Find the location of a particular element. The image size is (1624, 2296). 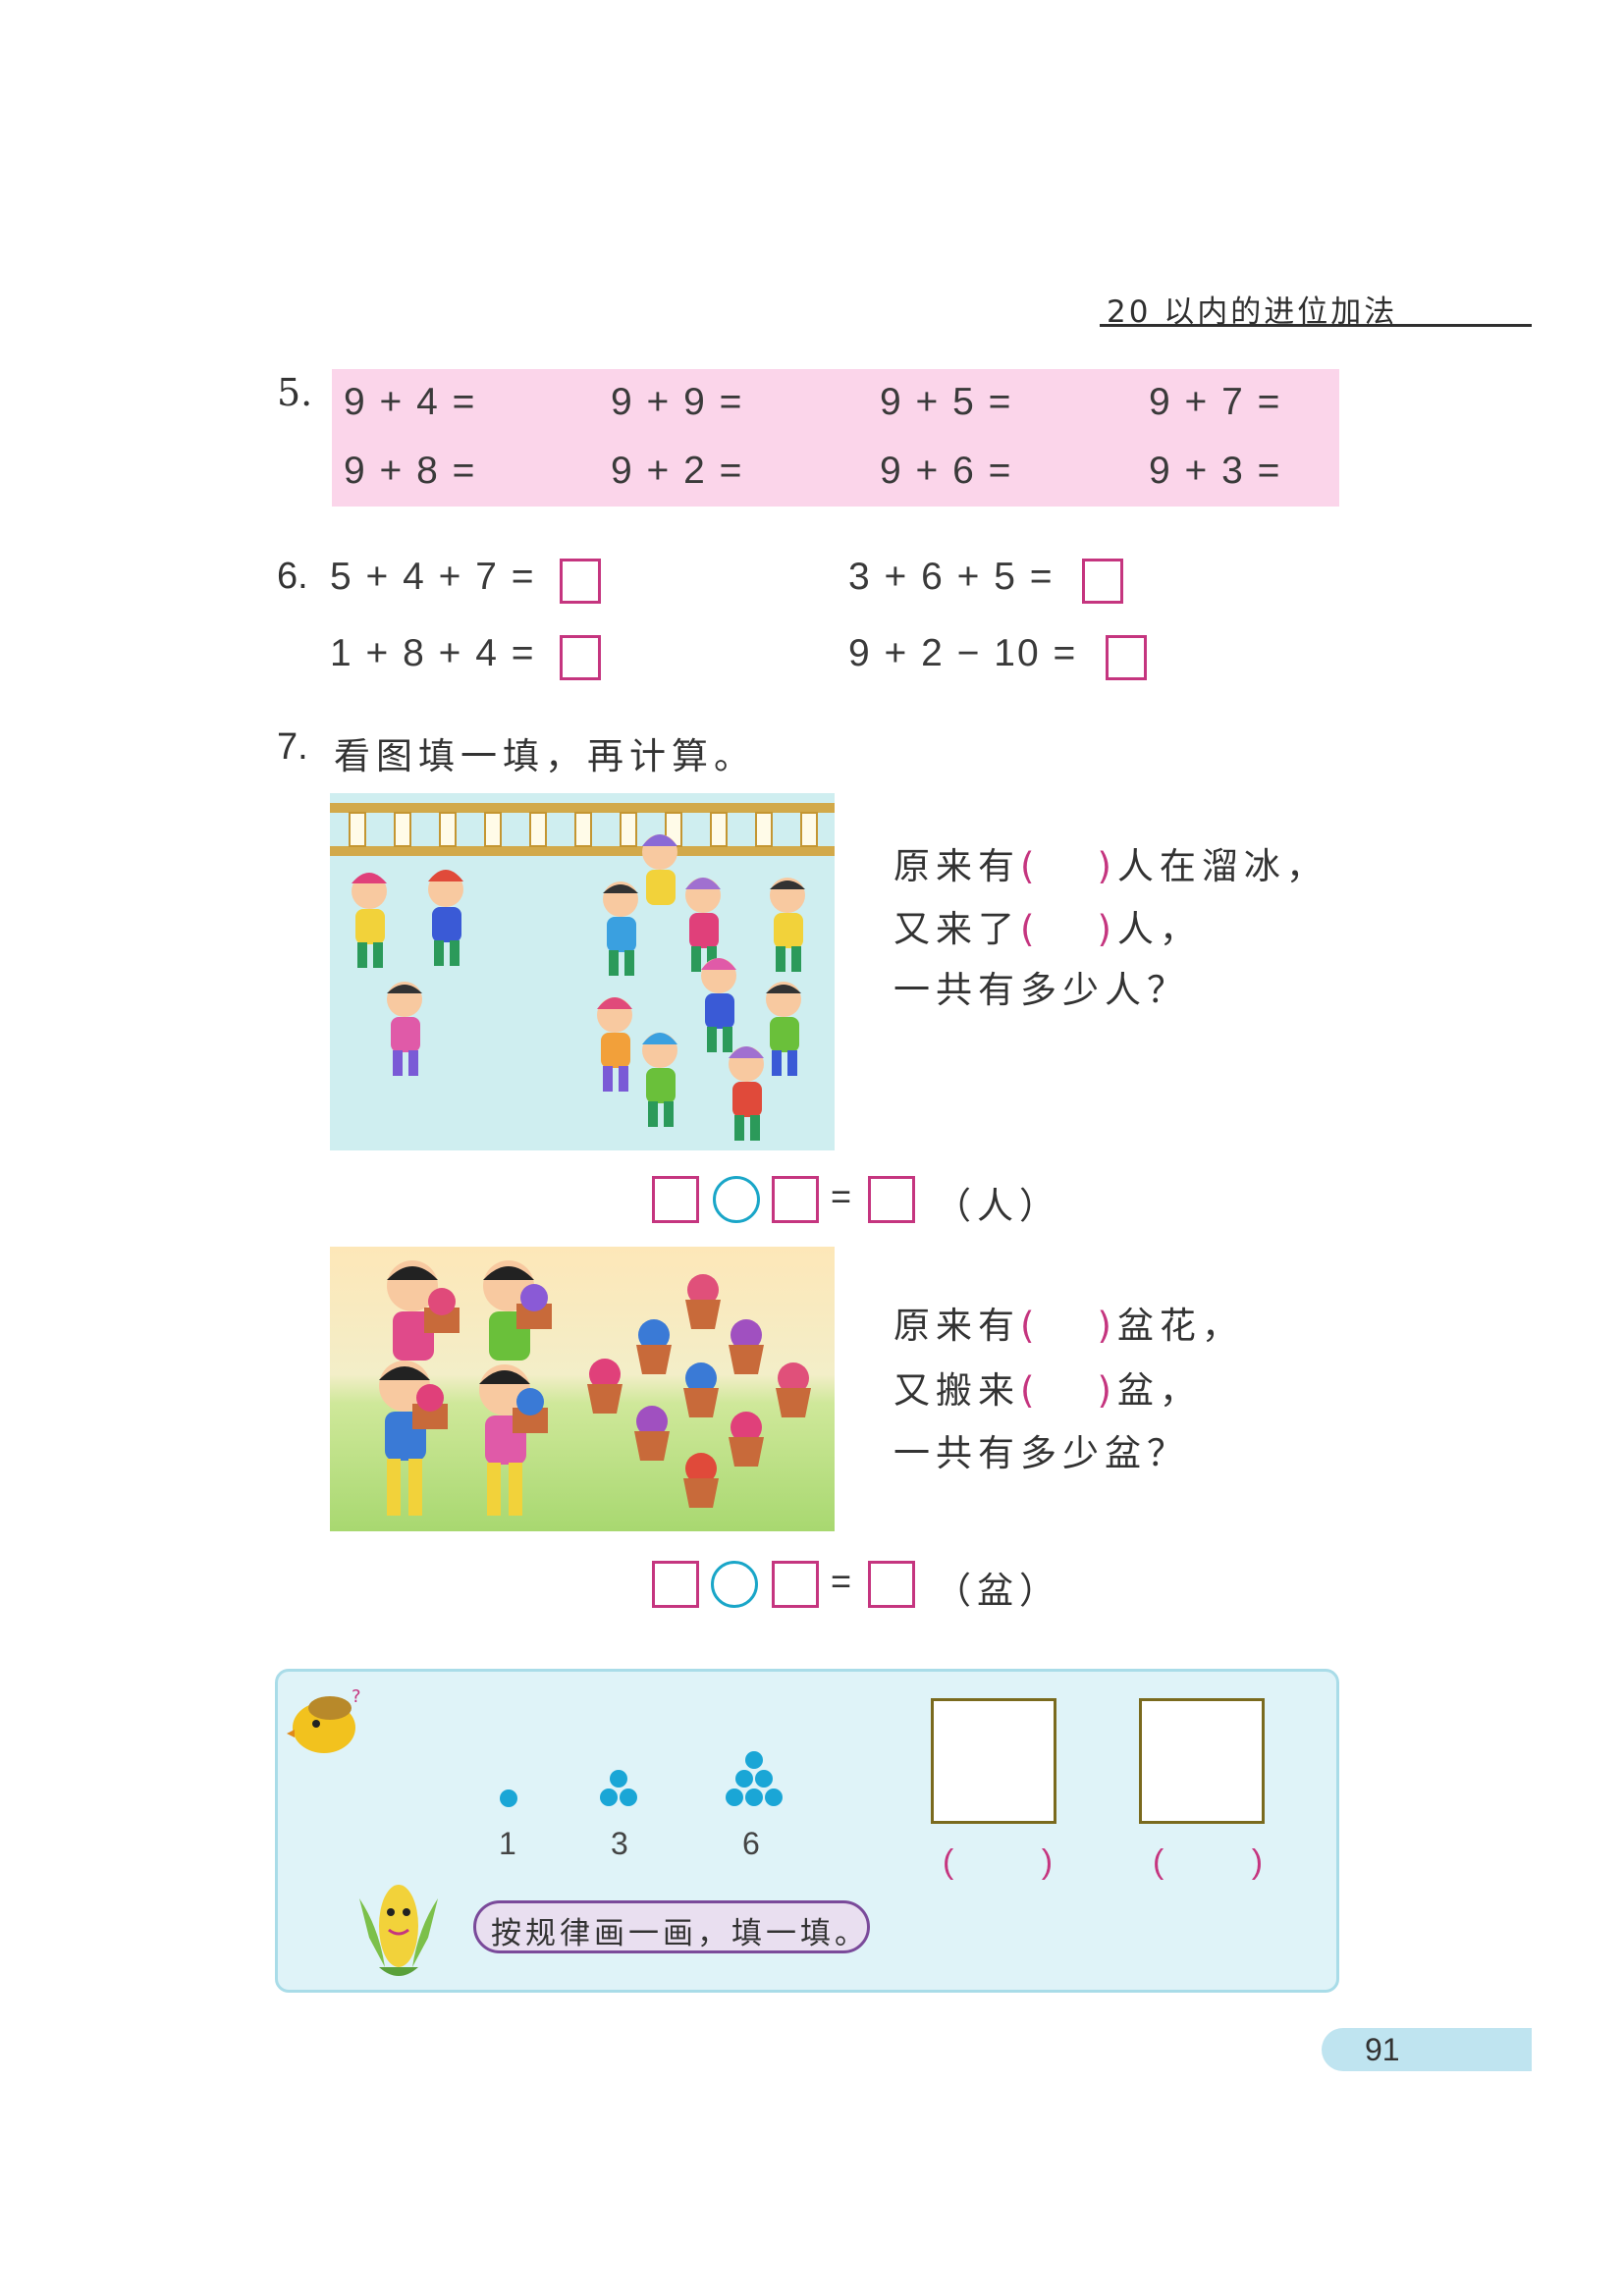

p6-eq-3: 1 + 8 + 4 = is located at coordinates (433, 653).